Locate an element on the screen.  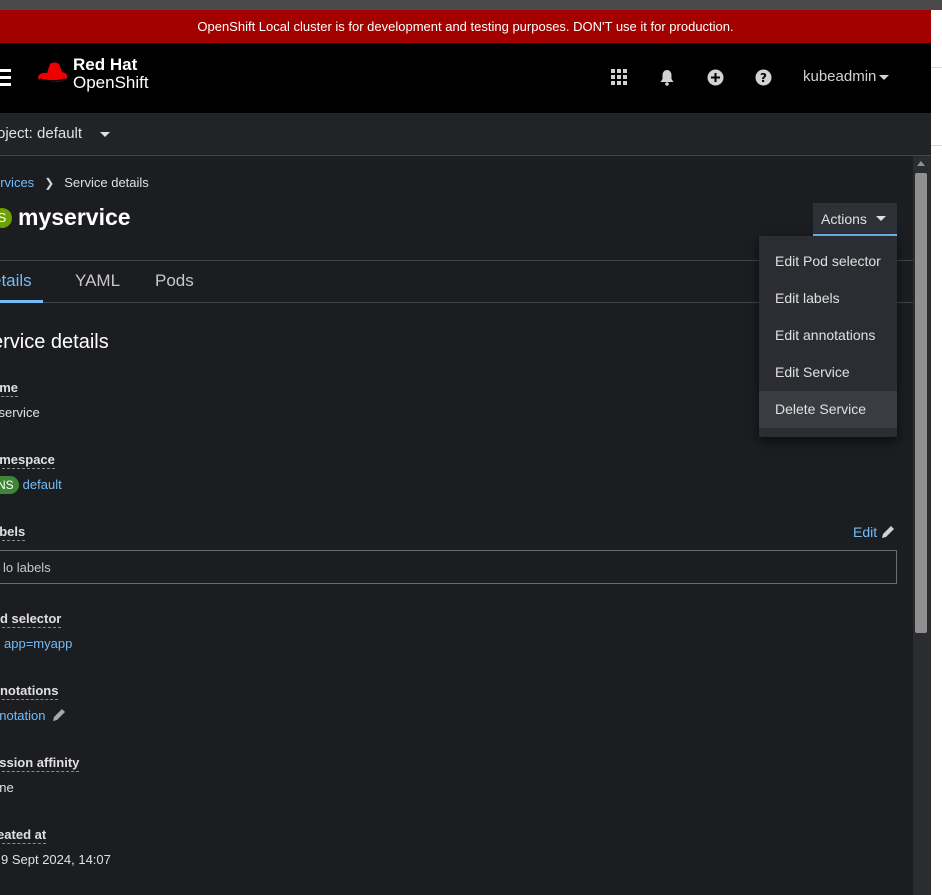
window-top-strip is located at coordinates (471, 5).